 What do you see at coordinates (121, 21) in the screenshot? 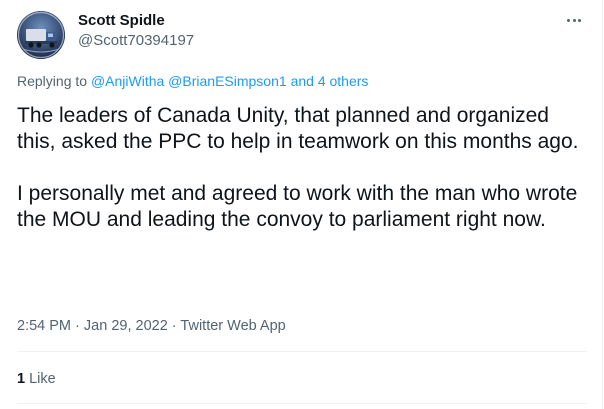
I see `author-name: Scott Spidle` at bounding box center [121, 21].